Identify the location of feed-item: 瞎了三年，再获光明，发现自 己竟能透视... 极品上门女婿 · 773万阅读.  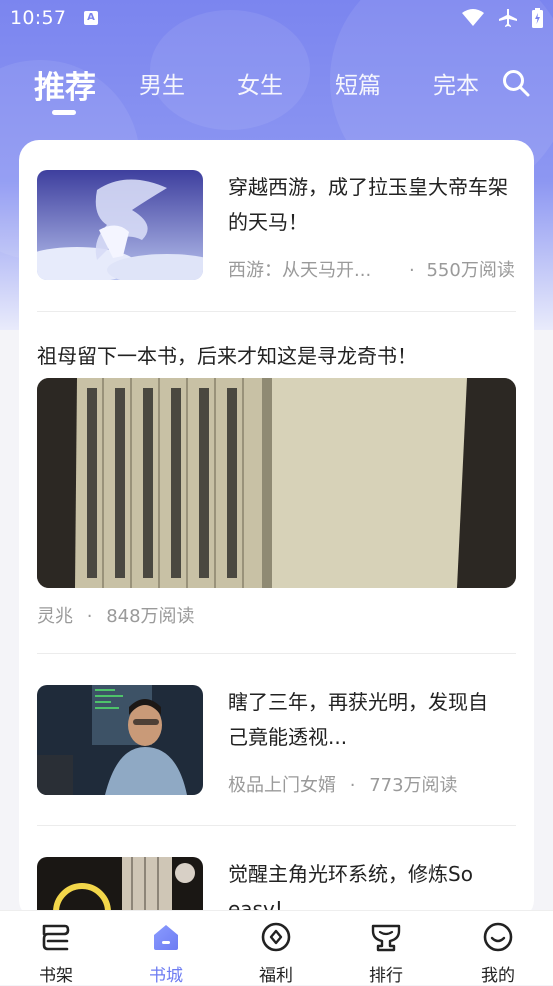
(277, 741).